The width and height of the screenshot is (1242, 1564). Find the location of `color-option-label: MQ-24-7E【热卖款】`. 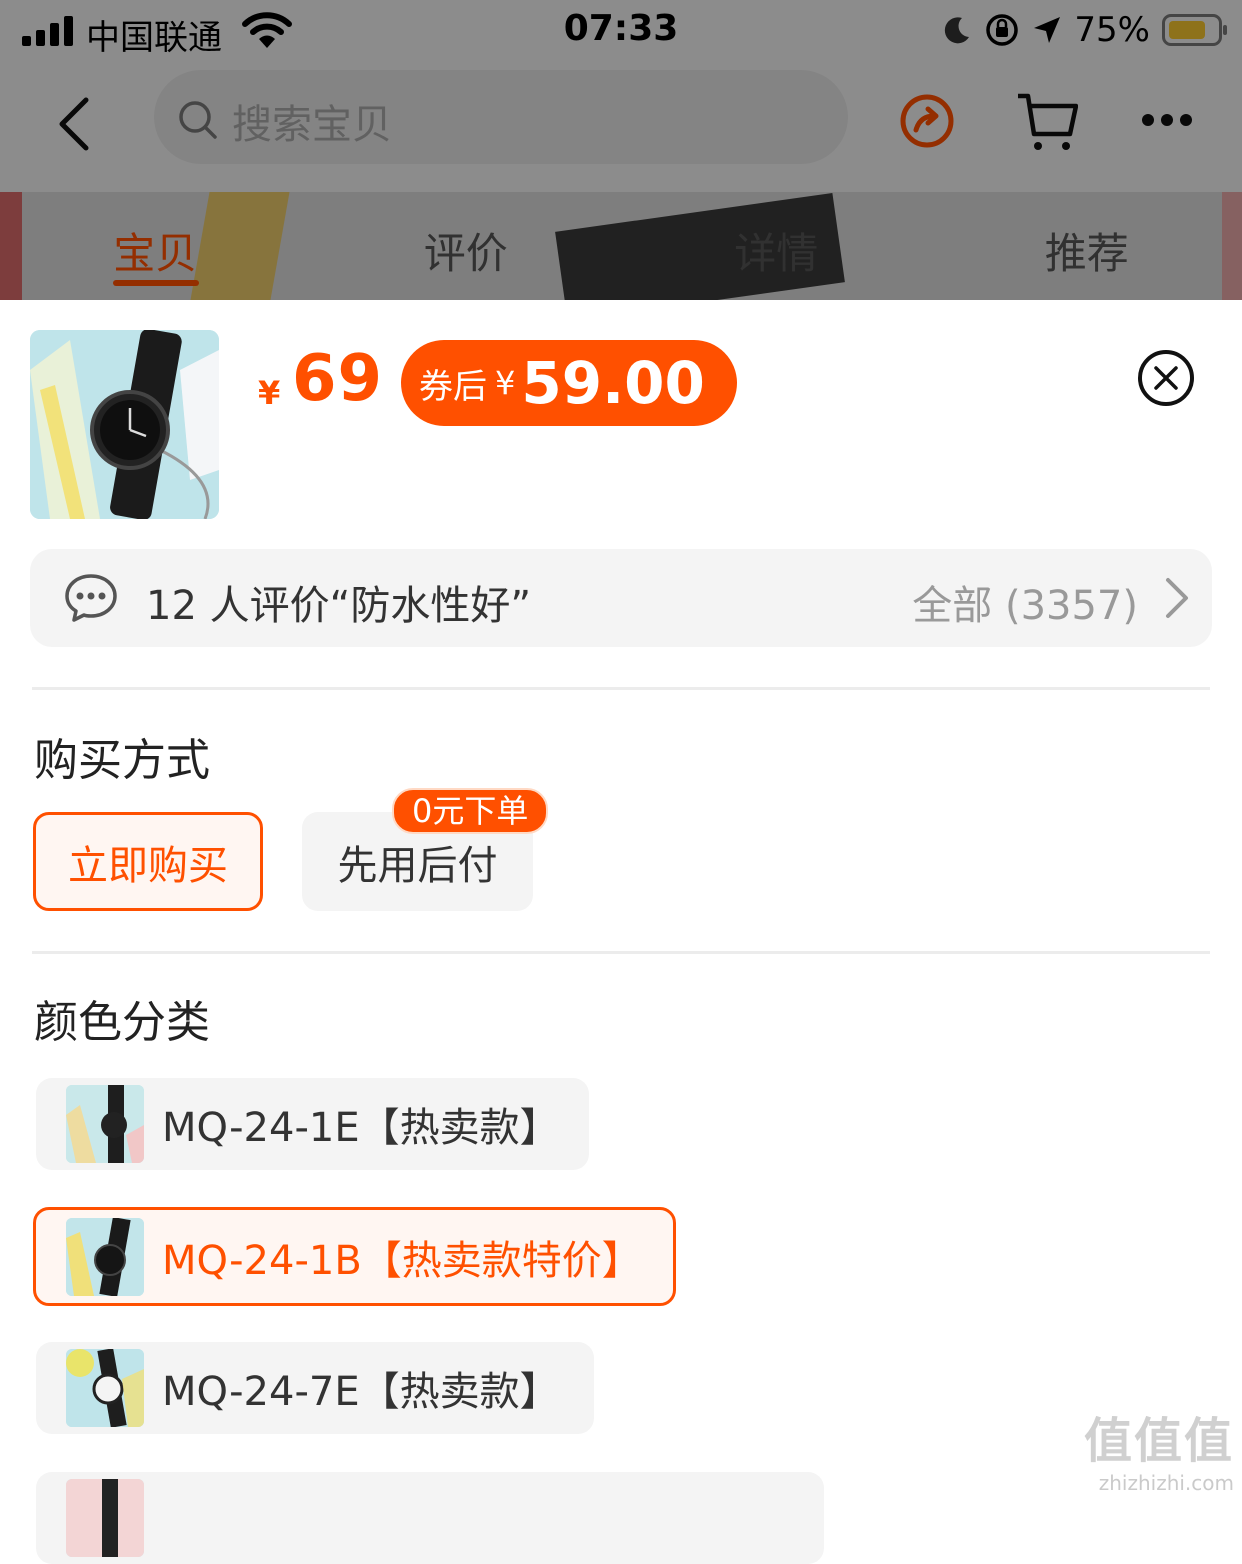

color-option-label: MQ-24-7E【热卖款】 is located at coordinates (361, 1388).